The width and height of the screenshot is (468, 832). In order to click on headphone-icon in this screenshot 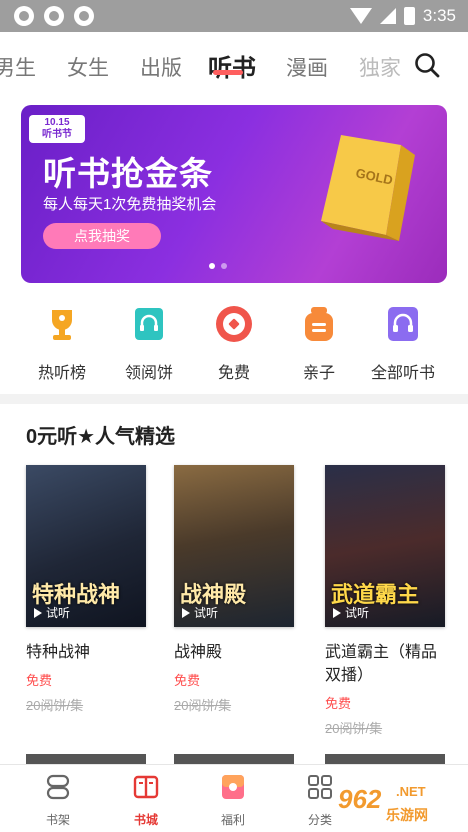, I will do `click(403, 324)`.